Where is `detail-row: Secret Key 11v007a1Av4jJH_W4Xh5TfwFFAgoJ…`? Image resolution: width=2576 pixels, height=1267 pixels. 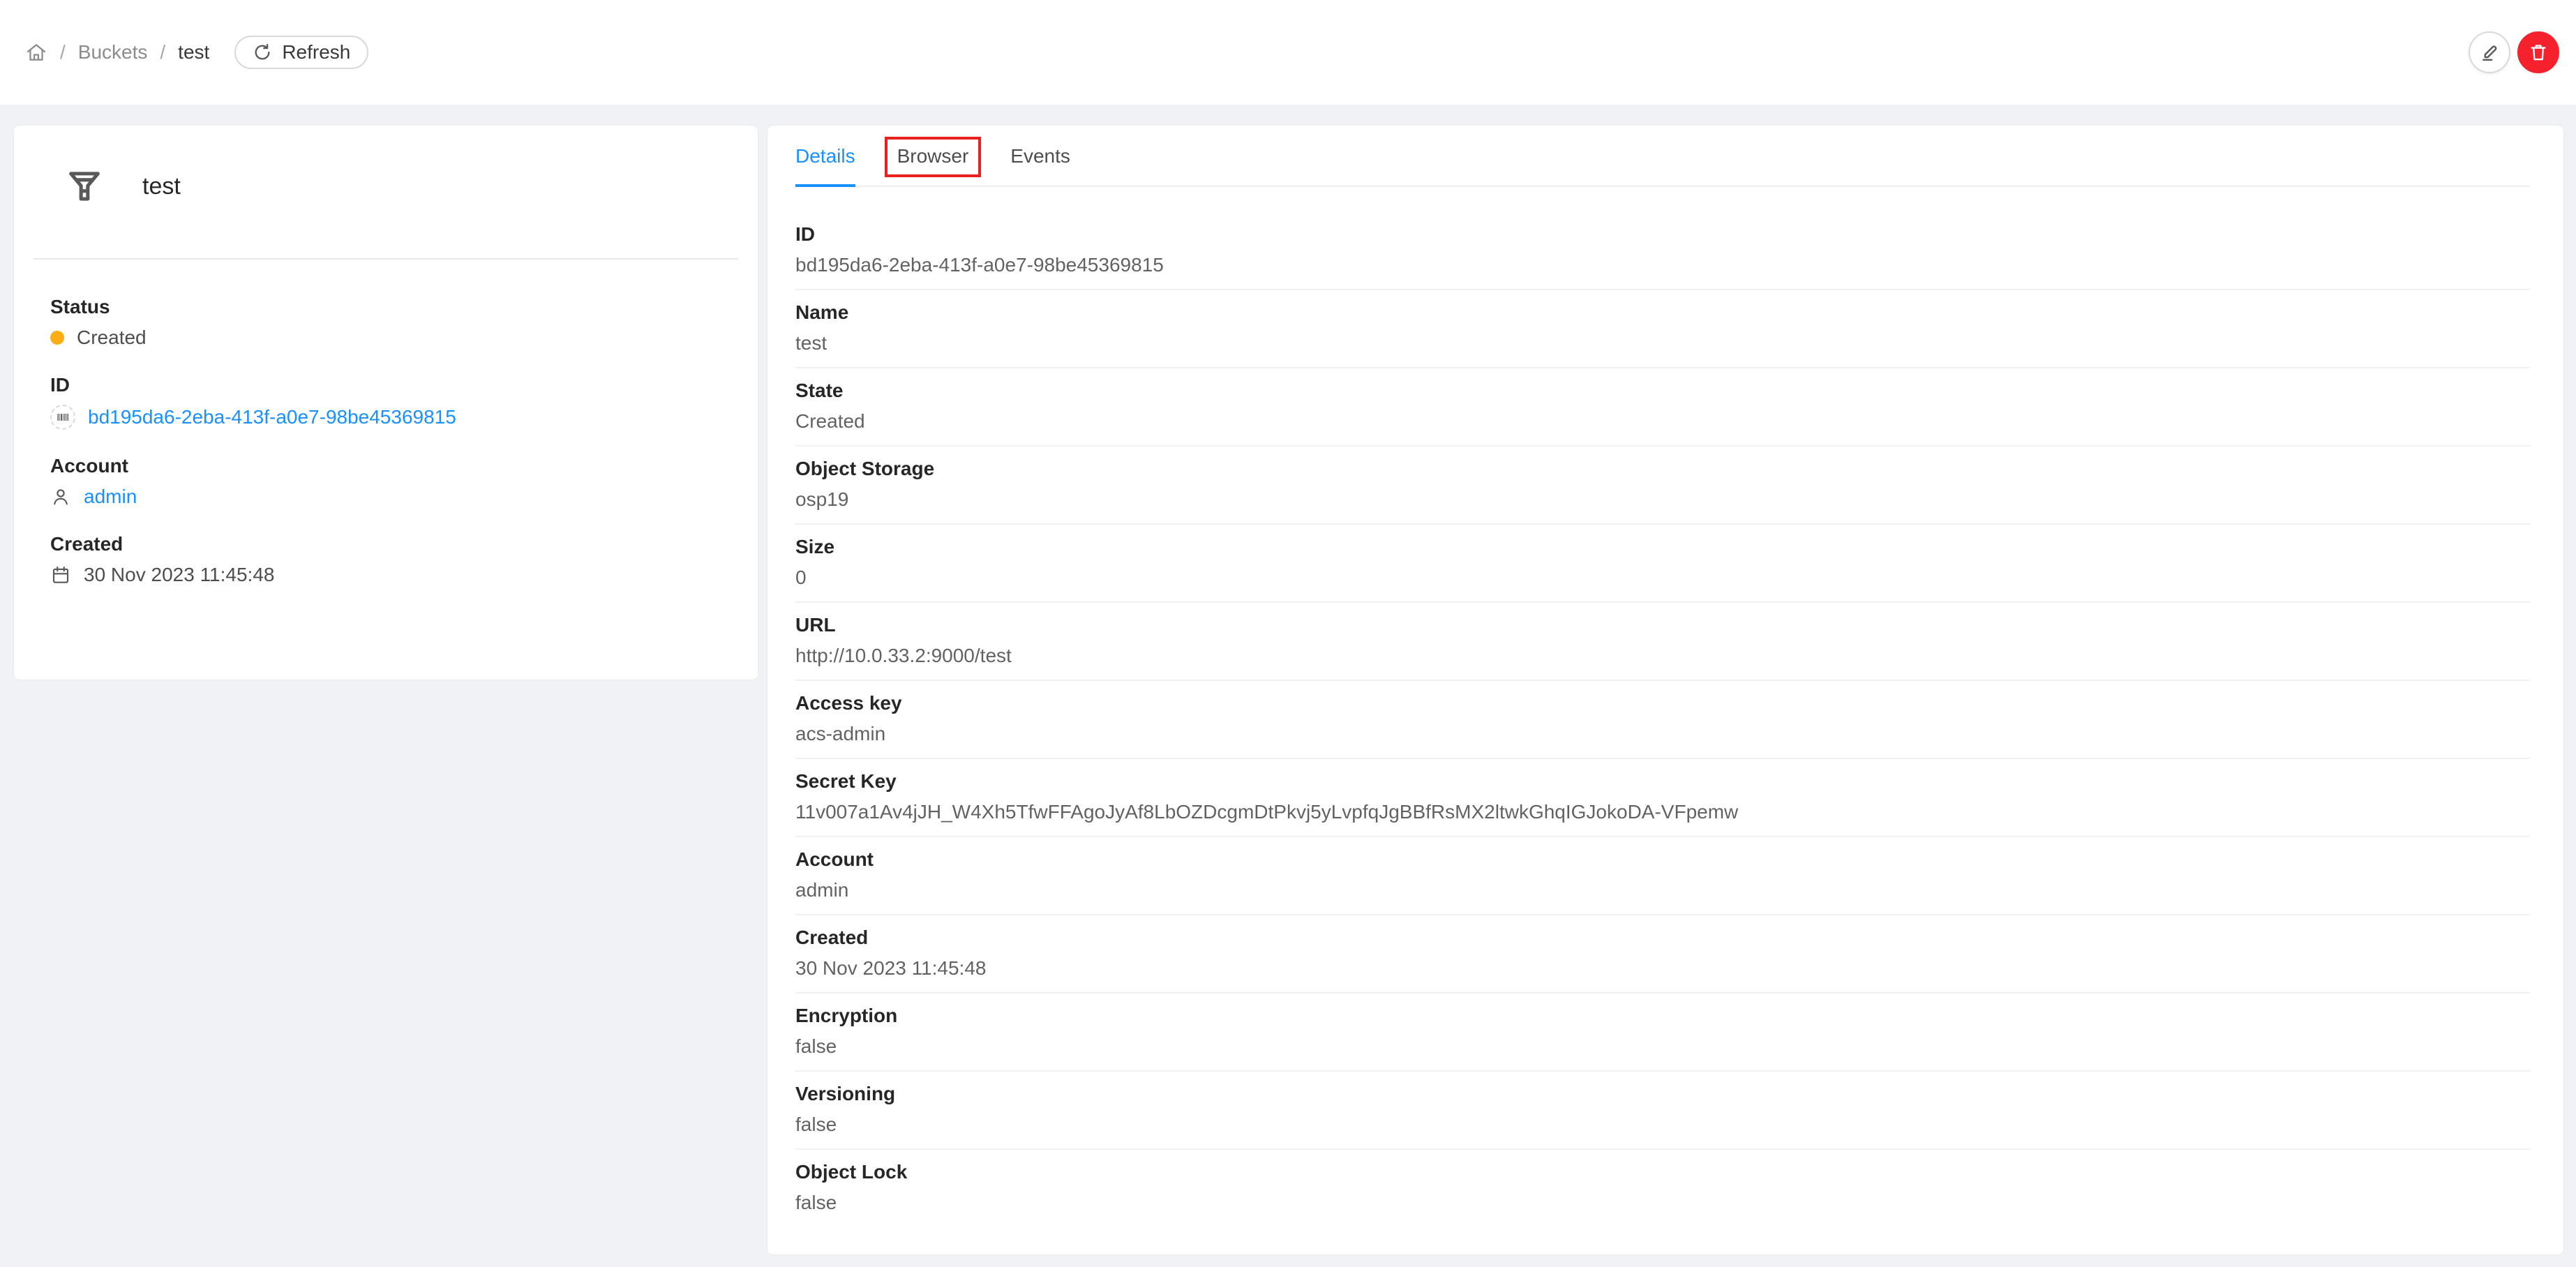
detail-row: Secret Key 11v007a1Av4jJH_W4Xh5TfwFFAgoJ… is located at coordinates (1662, 798).